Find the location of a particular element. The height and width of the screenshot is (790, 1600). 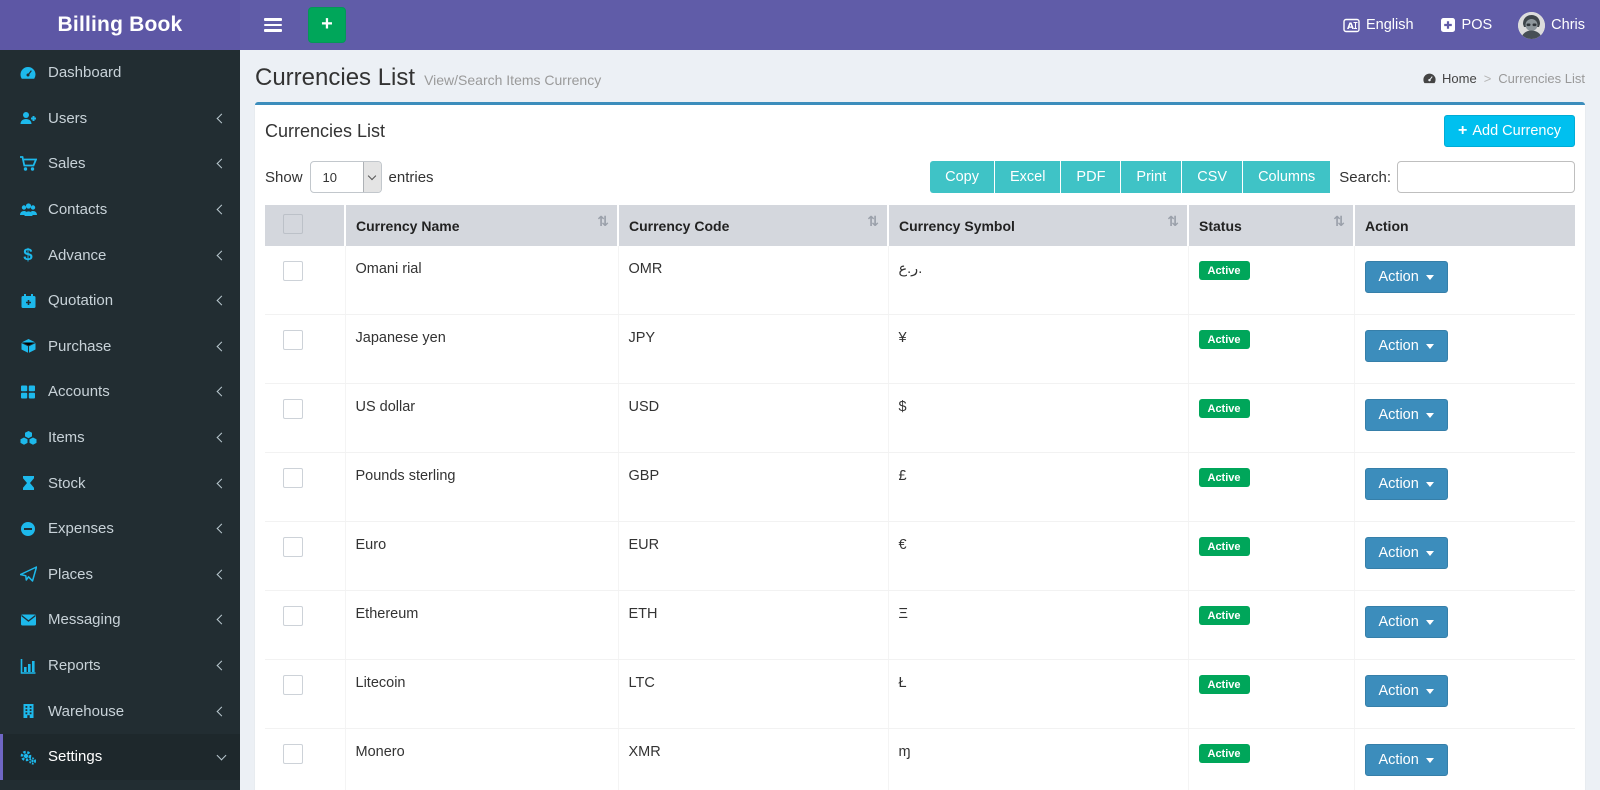

column-header-currency-code: Currency Code ⇅ is located at coordinates (753, 225).